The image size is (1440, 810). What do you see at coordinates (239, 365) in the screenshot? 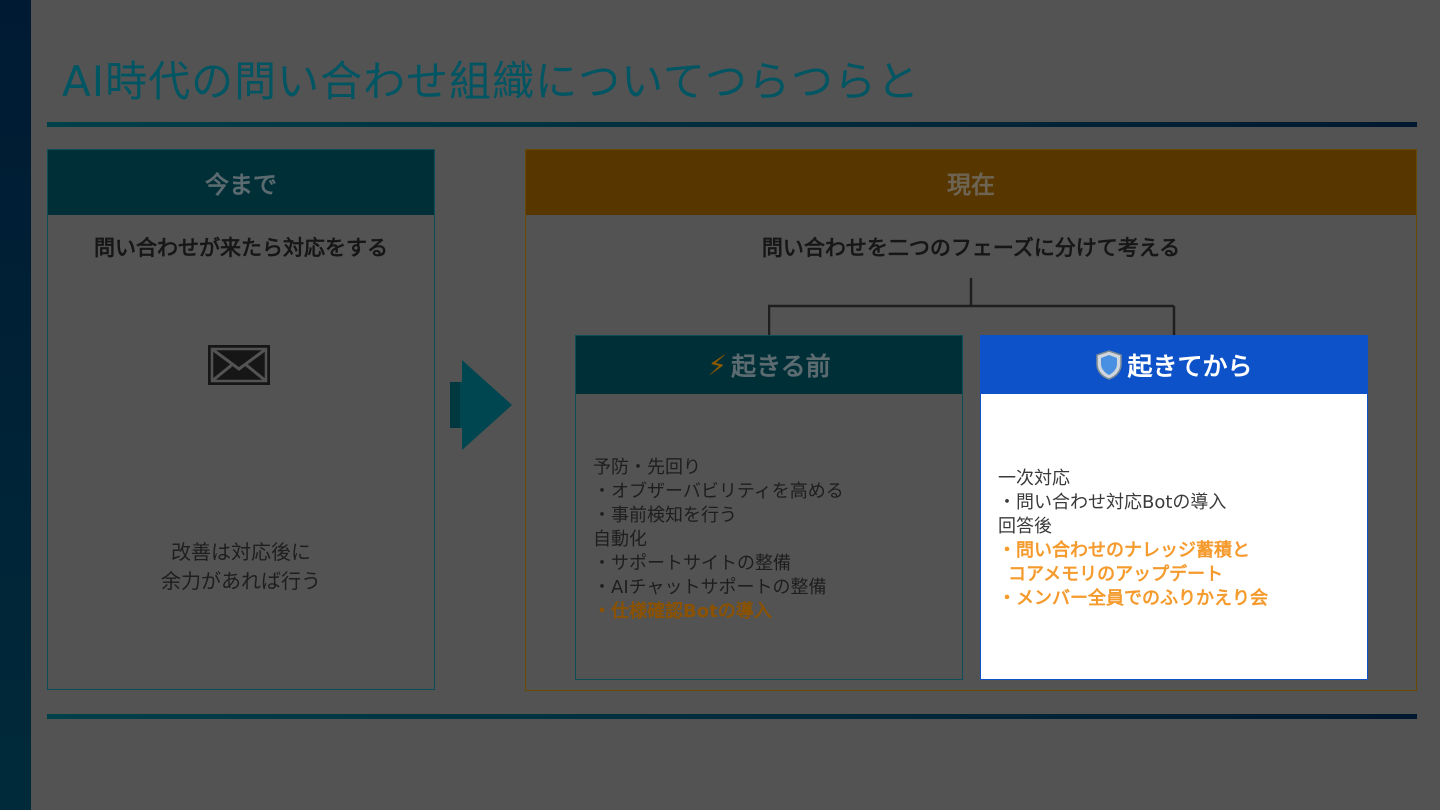
I see `envelope-icon` at bounding box center [239, 365].